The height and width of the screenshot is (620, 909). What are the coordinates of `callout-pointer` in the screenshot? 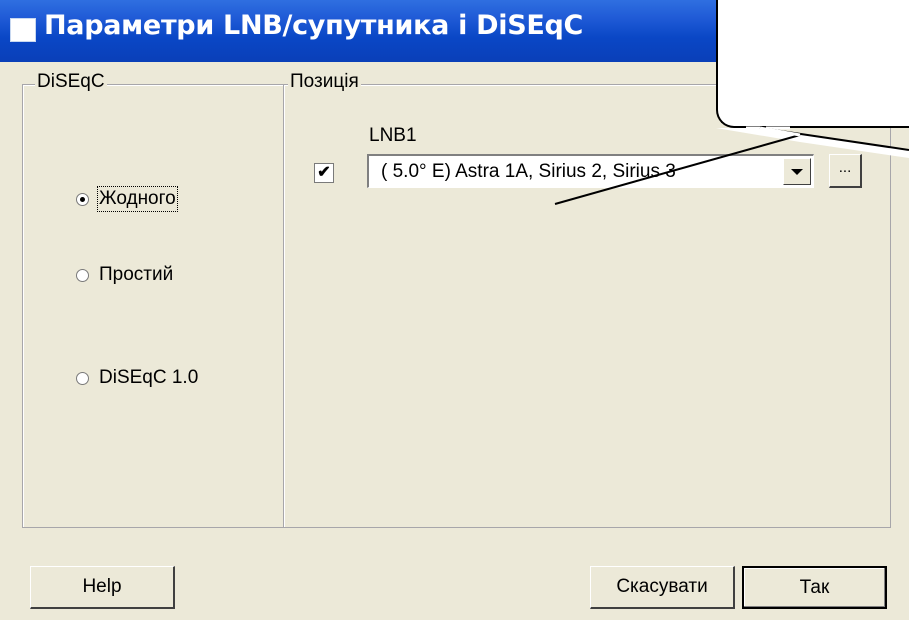 It's located at (731, 165).